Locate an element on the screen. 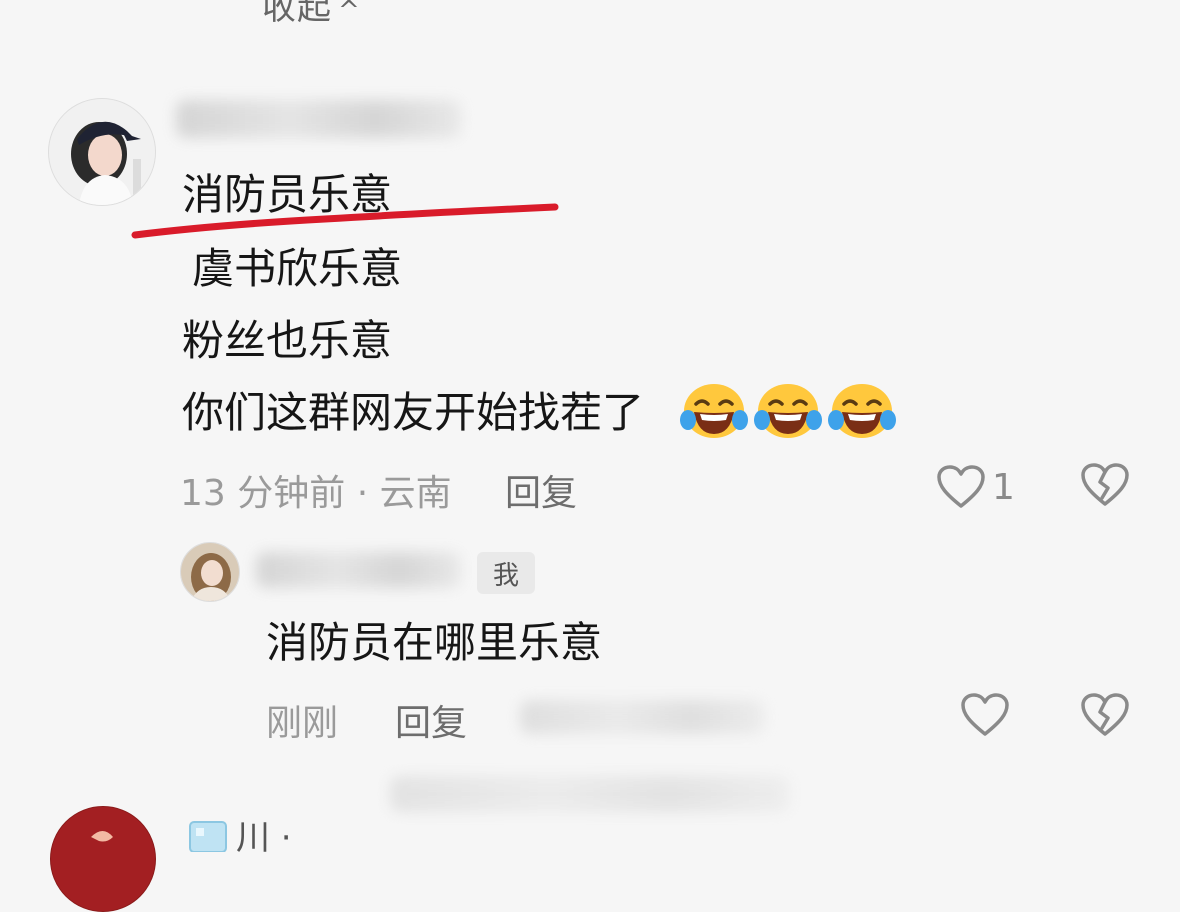 This screenshot has height=912, width=1180. comment-line-4: 你们这群网友开始找茬了 is located at coordinates (413, 412).